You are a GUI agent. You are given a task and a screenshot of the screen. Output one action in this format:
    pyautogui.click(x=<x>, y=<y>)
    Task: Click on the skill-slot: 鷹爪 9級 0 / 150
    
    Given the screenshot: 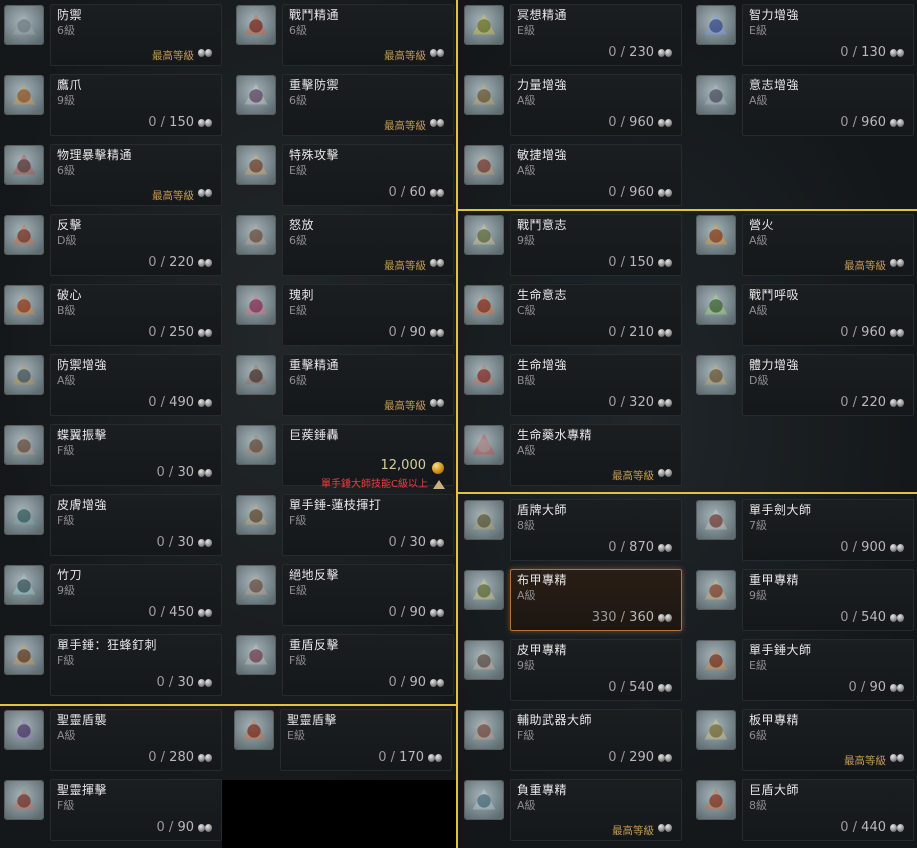 What is the action you would take?
    pyautogui.click(x=111, y=103)
    